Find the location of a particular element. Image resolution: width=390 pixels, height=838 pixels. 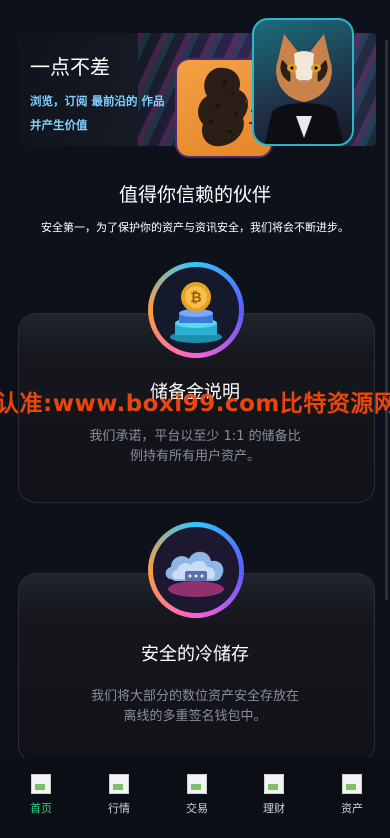

cat-artwork-image is located at coordinates (303, 82).